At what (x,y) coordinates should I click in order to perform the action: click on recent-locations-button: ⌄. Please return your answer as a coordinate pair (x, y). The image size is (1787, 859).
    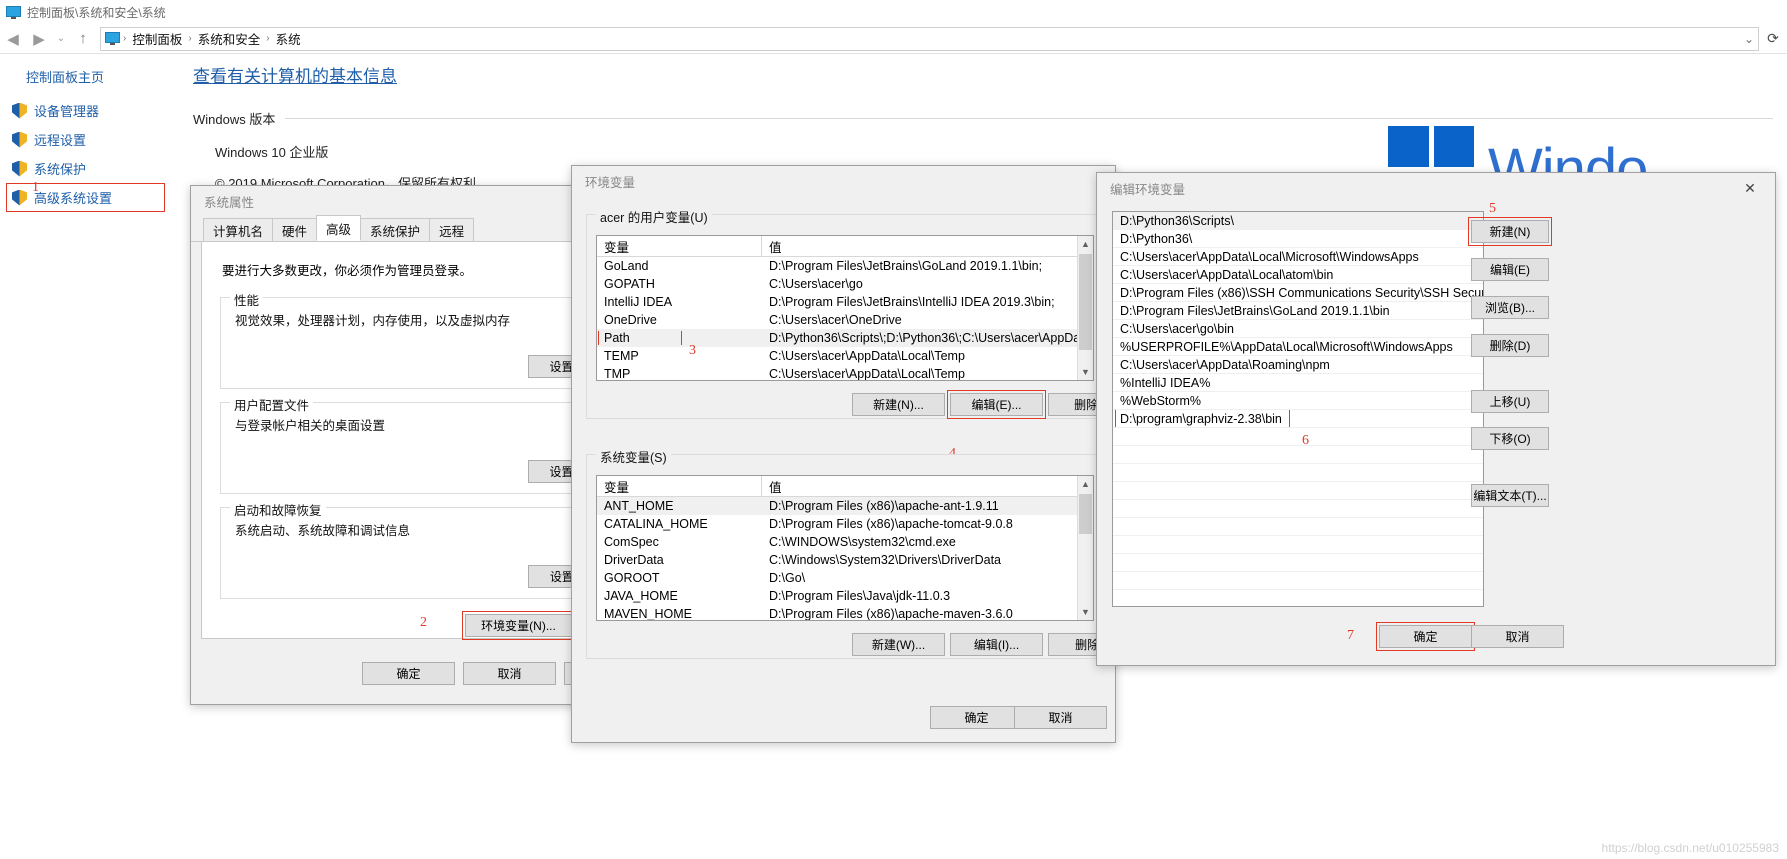
    Looking at the image, I should click on (61, 39).